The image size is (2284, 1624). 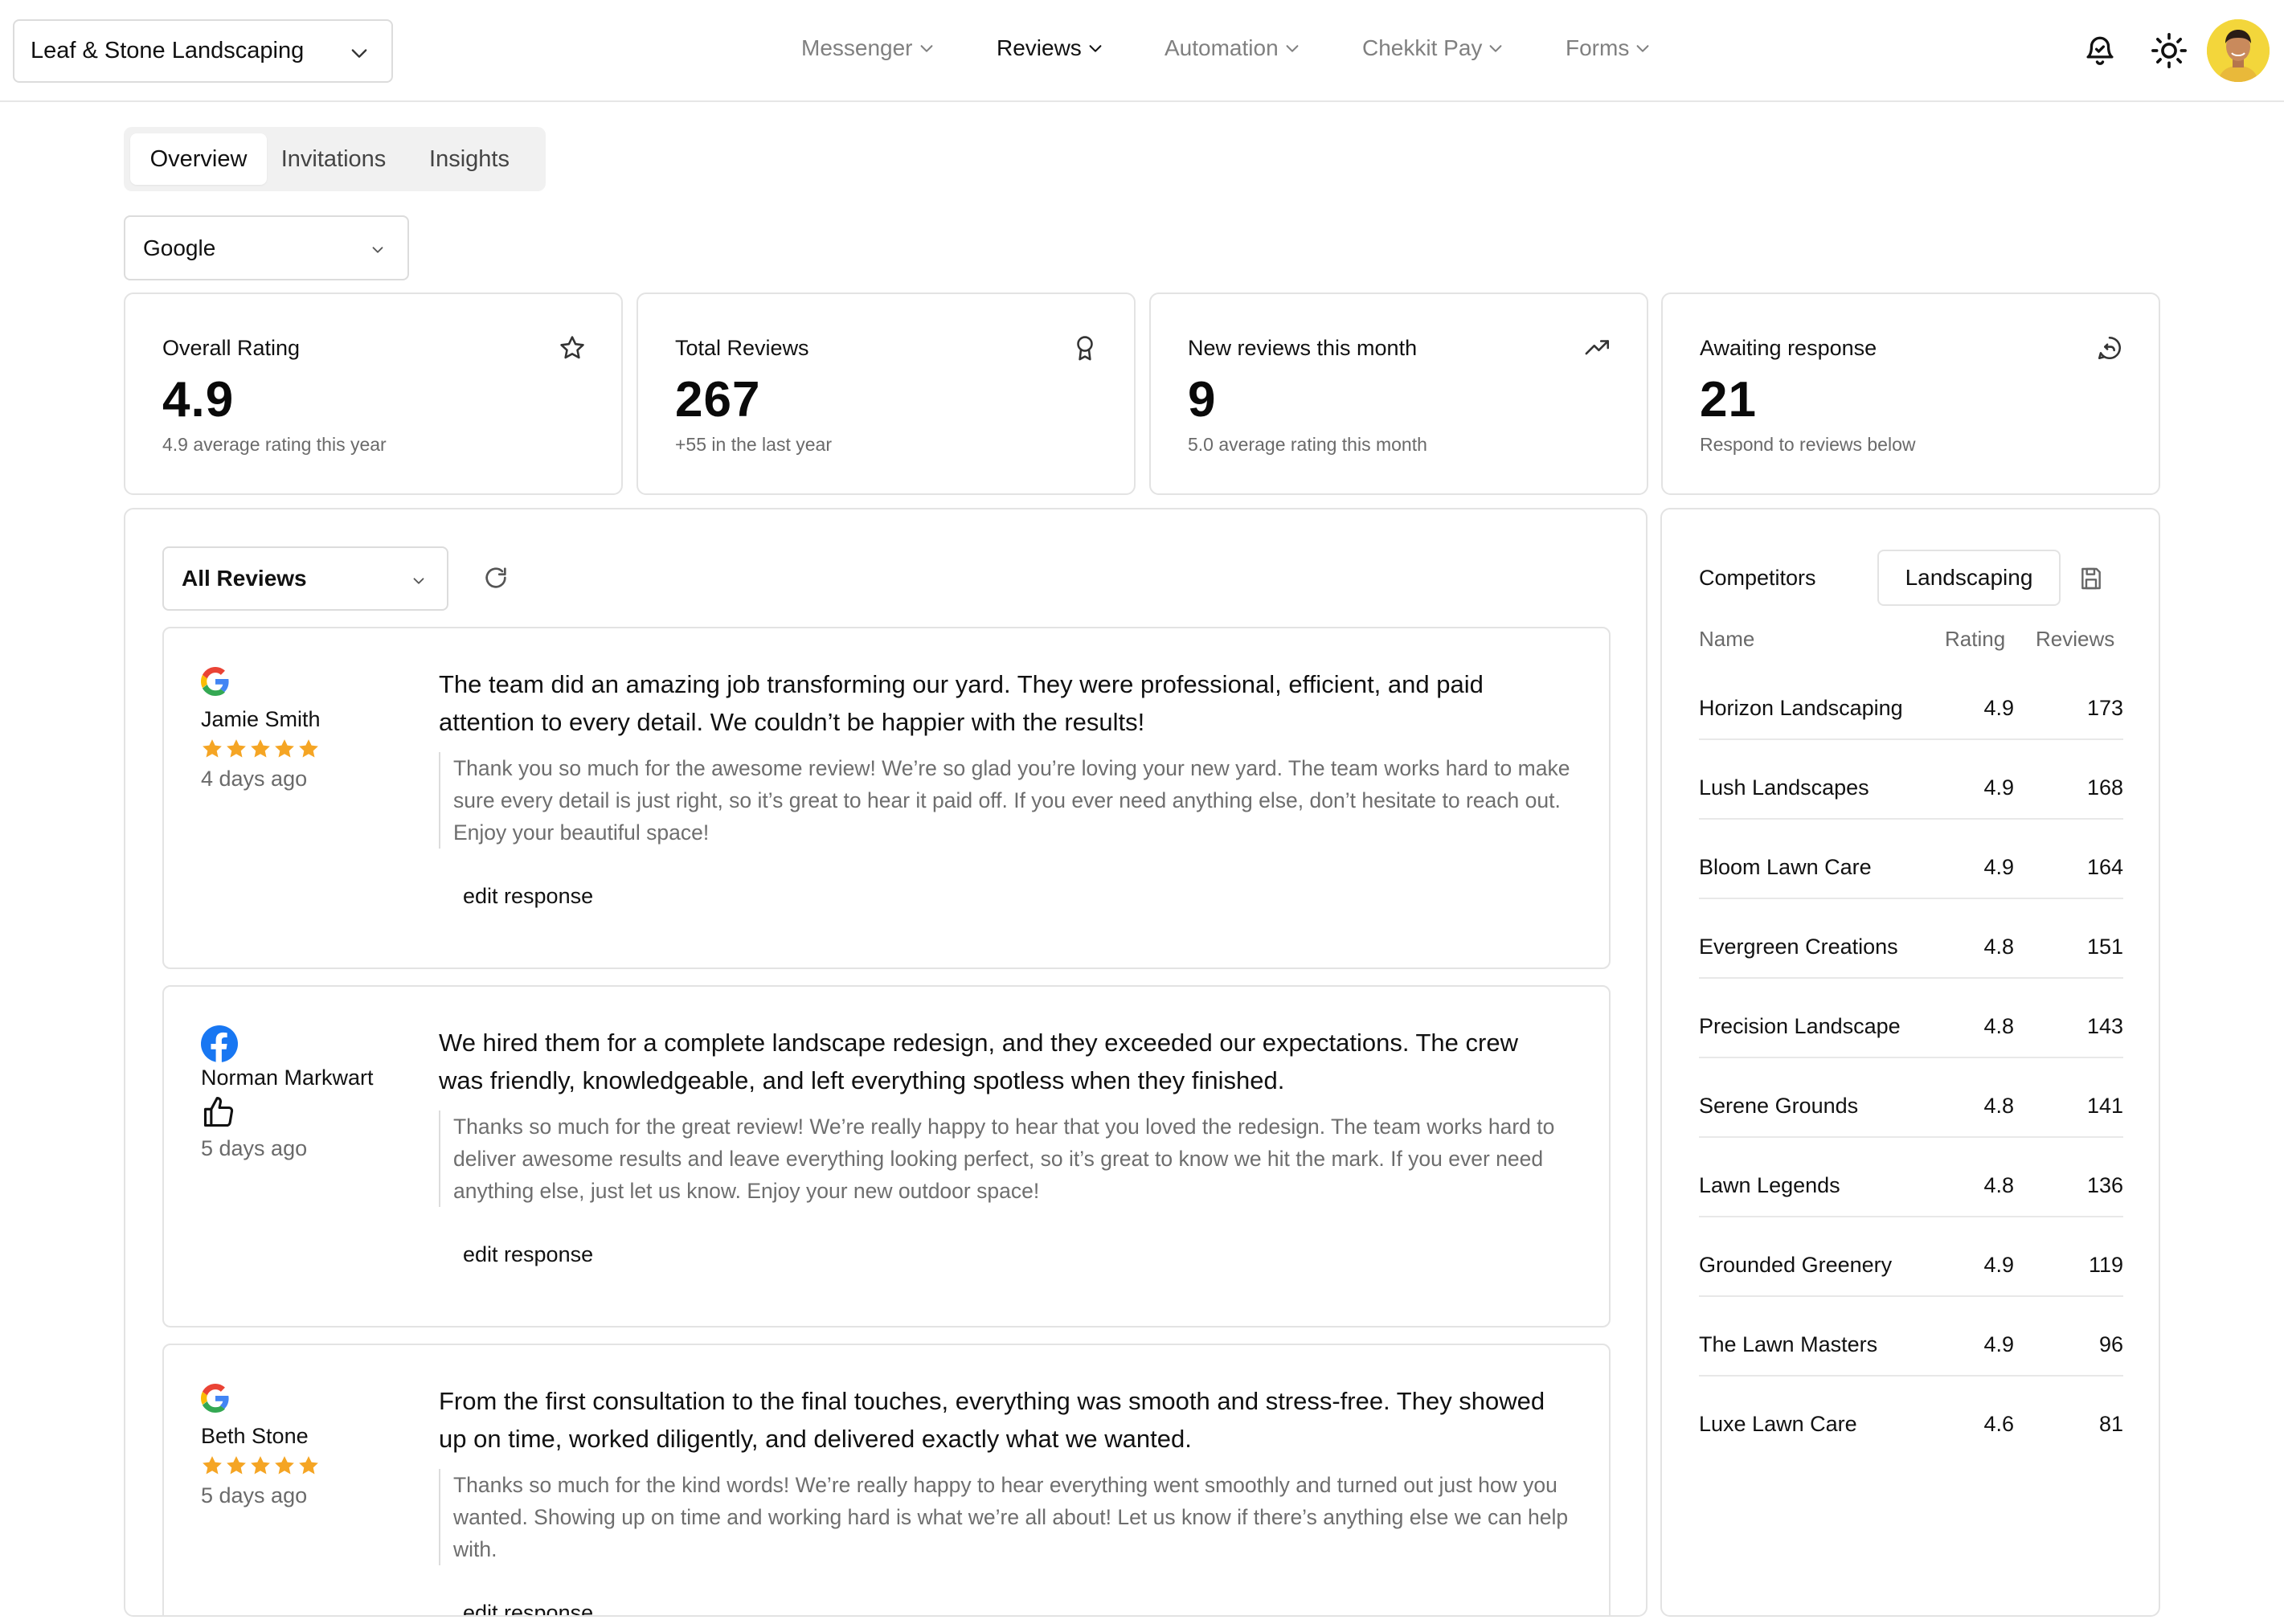 What do you see at coordinates (2105, 1265) in the screenshot?
I see `competitor-reviews: 119` at bounding box center [2105, 1265].